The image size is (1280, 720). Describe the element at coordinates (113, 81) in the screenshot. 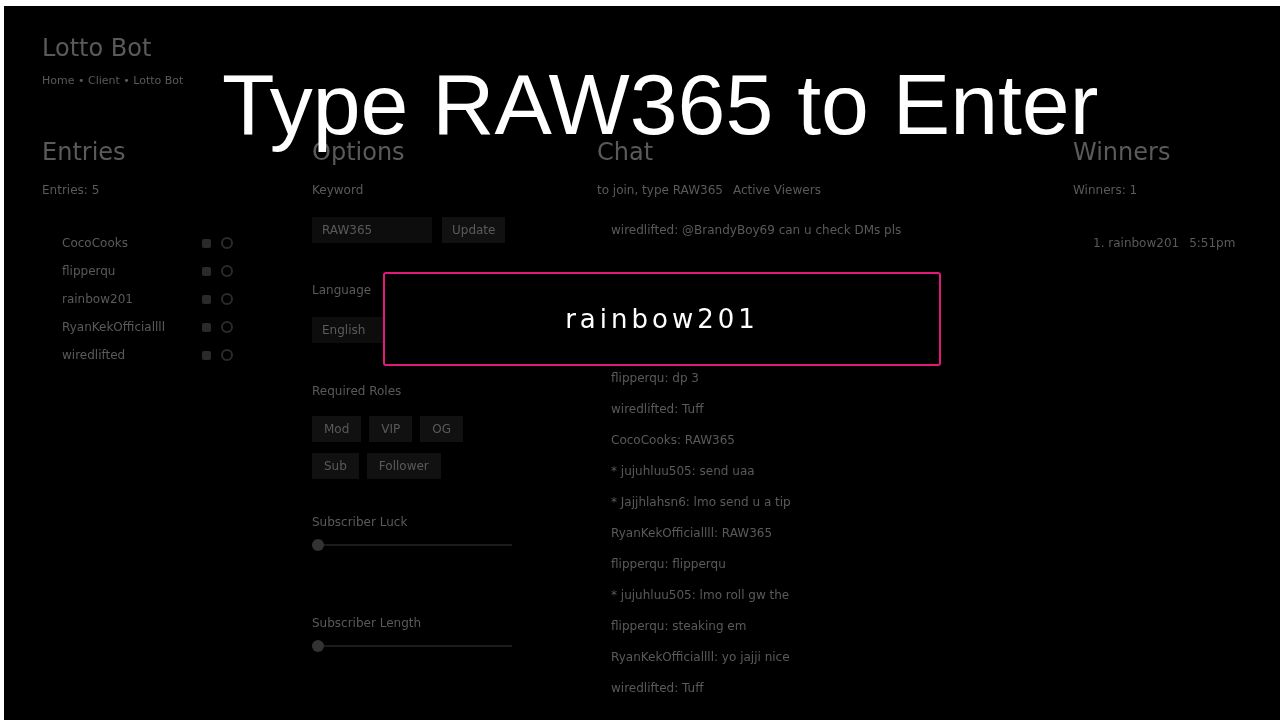

I see `breadcrumb: Home • Client • Lotto Bot` at that location.